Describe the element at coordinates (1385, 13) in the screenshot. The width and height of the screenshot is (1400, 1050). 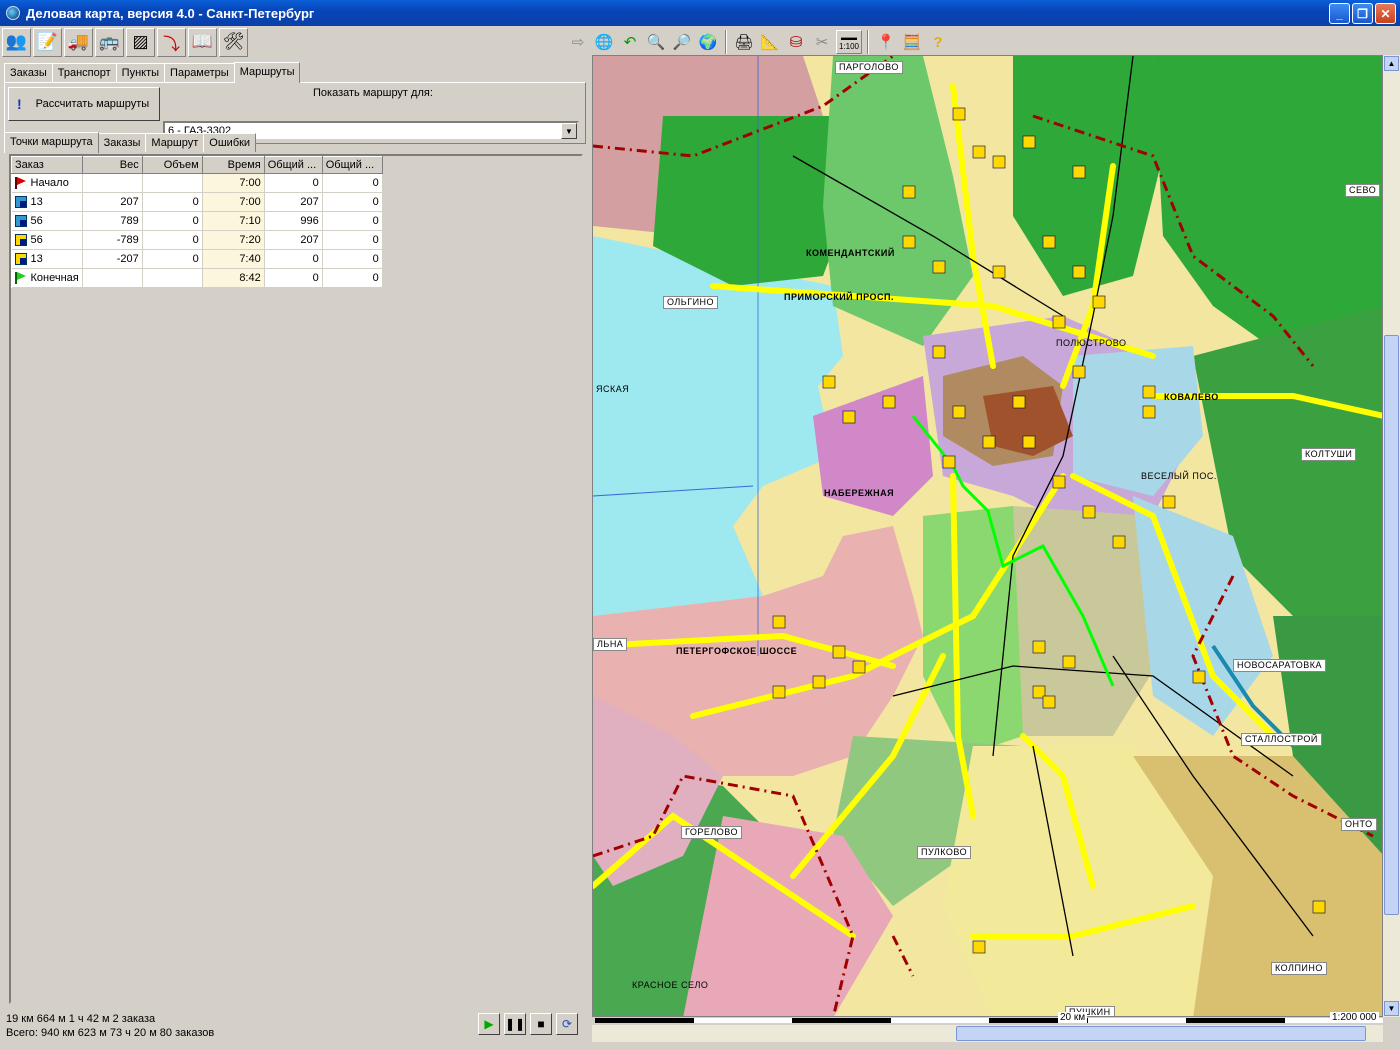
I see `close-button: ✕` at that location.